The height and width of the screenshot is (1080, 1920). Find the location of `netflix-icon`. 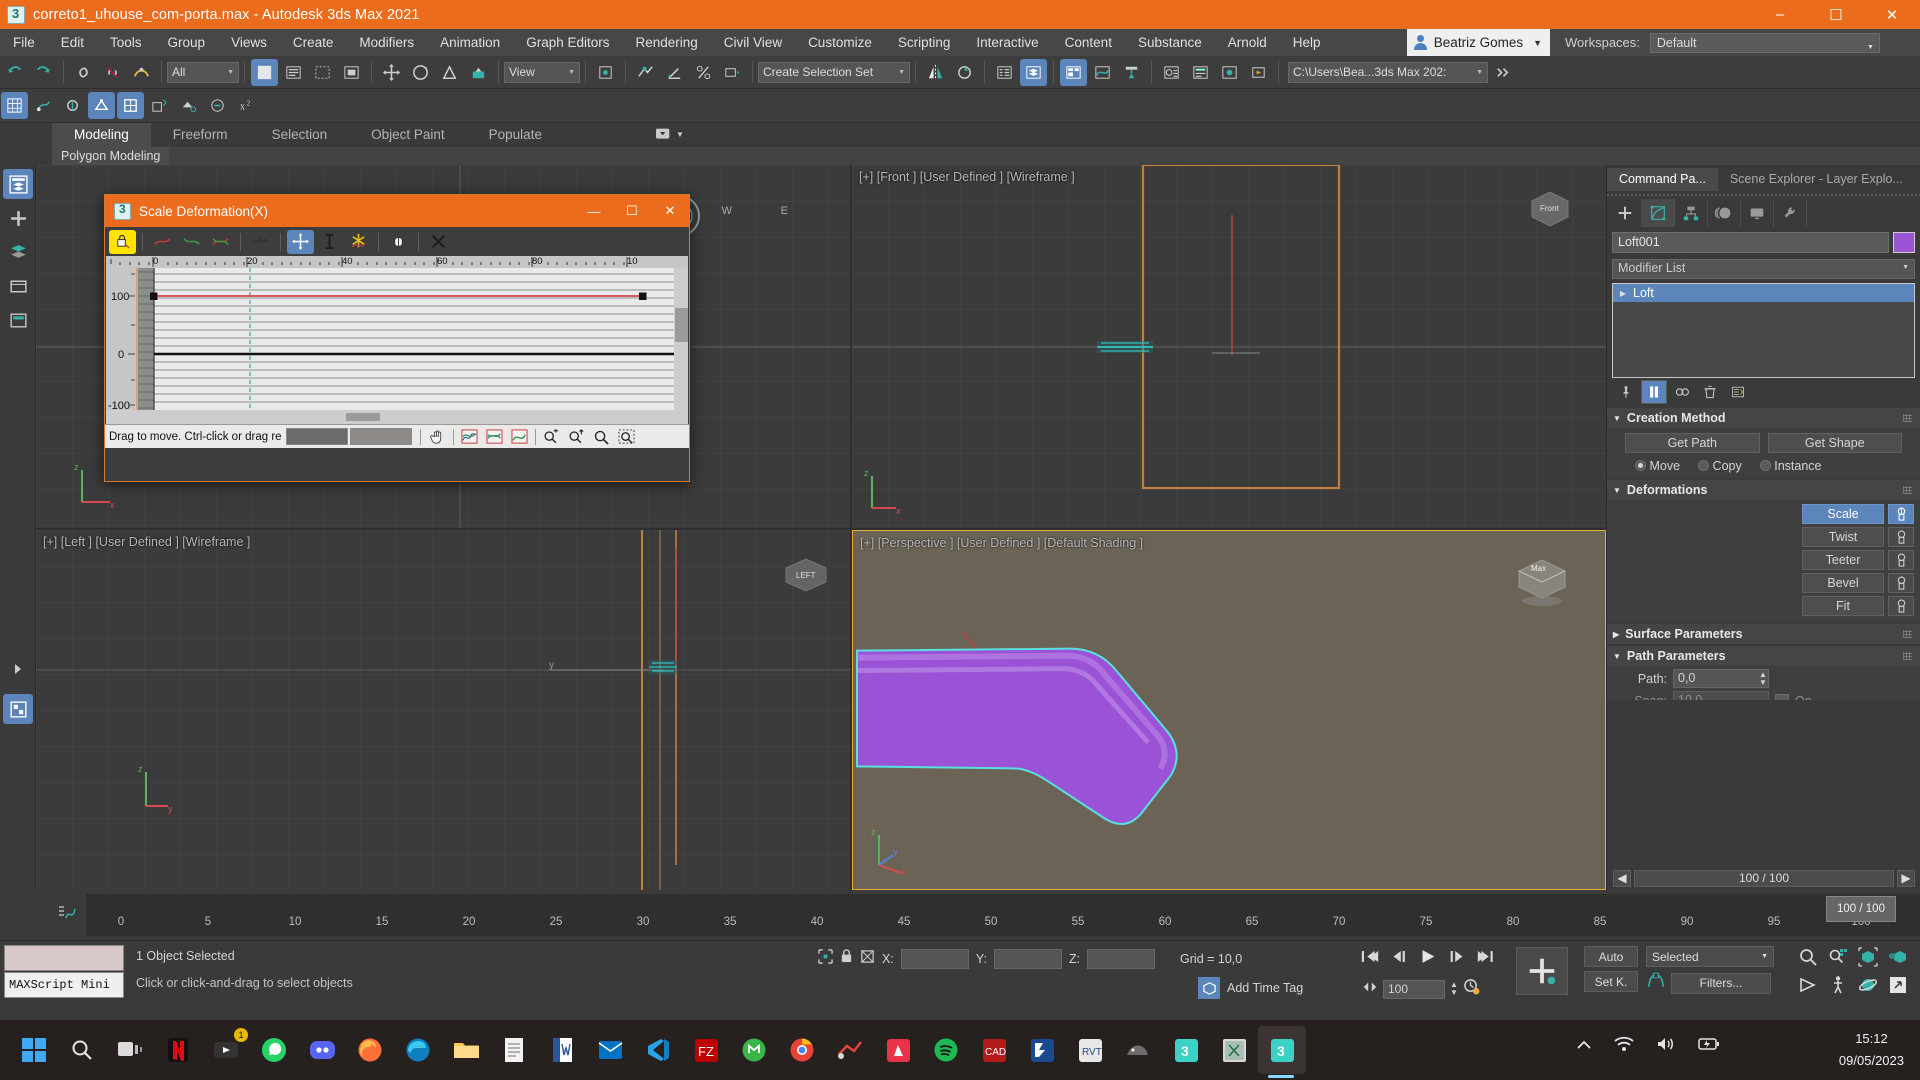

netflix-icon is located at coordinates (178, 1050).